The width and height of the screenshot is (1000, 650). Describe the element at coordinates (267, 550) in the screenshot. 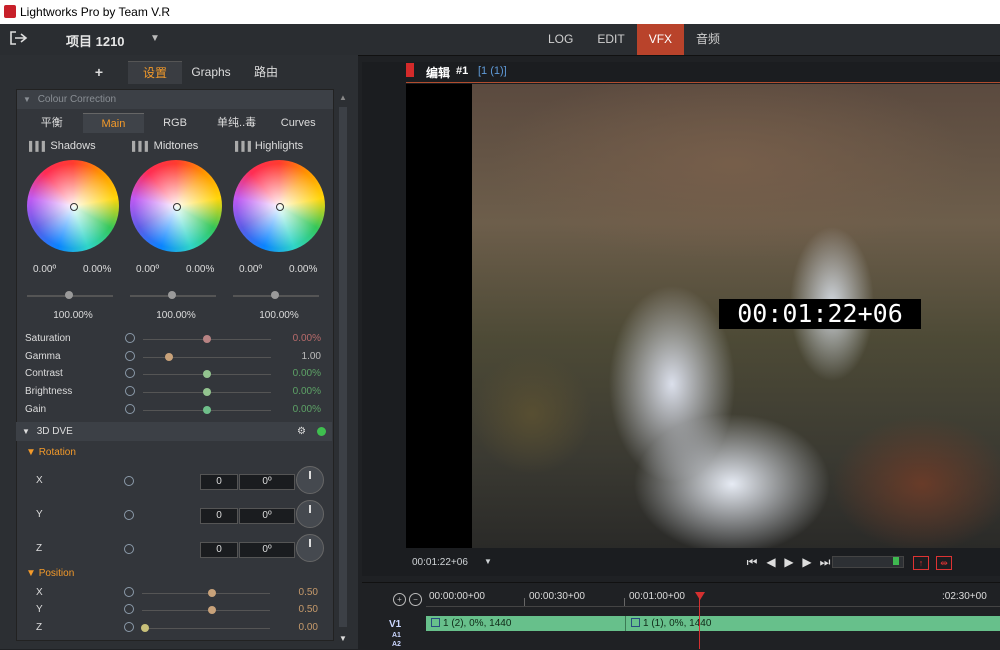

I see `rotation-z-degrees: 0º` at that location.